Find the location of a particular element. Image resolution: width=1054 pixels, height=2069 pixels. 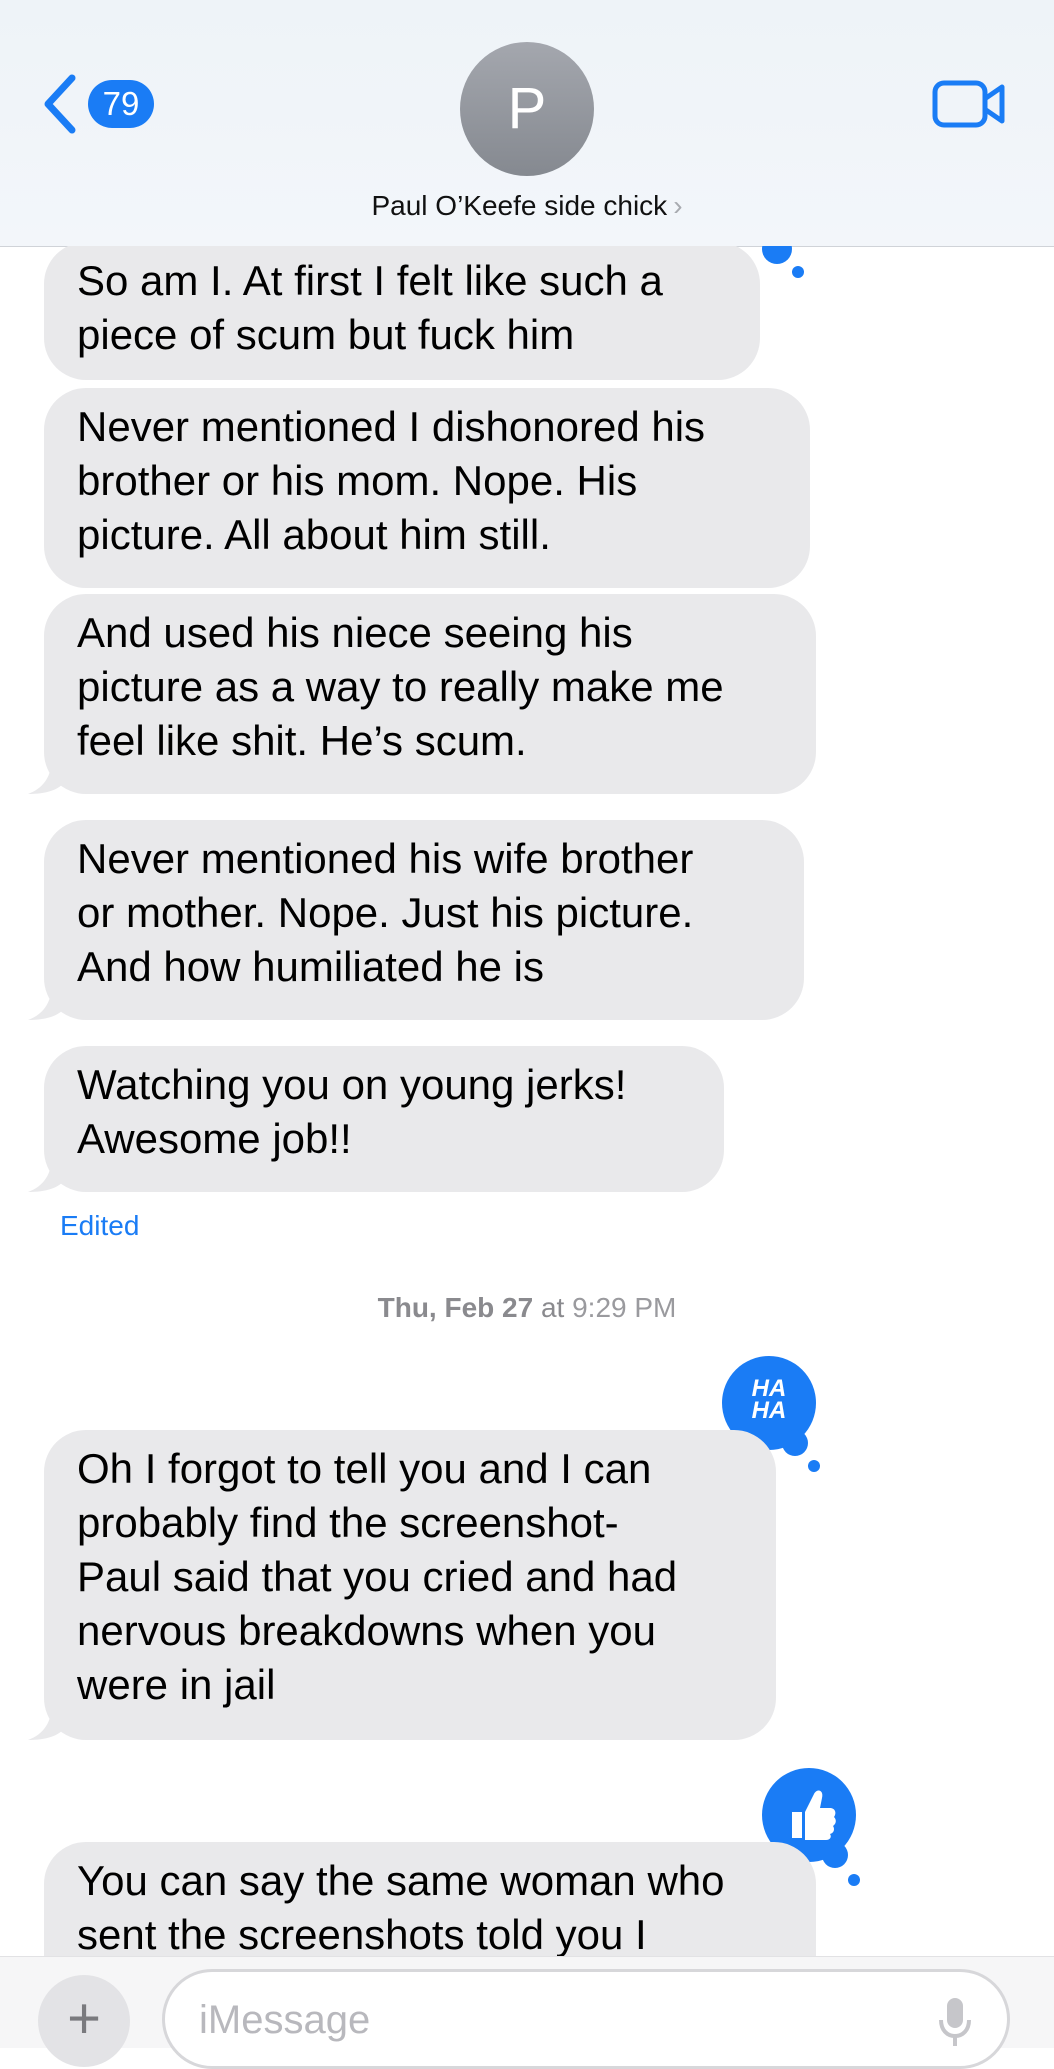

contact-name: Paul O’Keefe side chick is located at coordinates (519, 205).